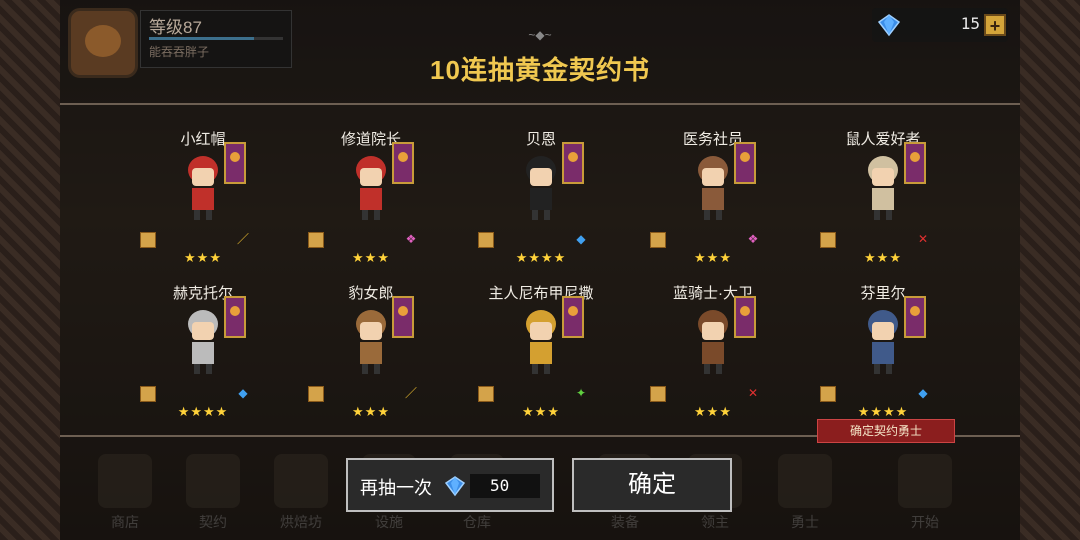 The height and width of the screenshot is (540, 1080). What do you see at coordinates (370, 139) in the screenshot?
I see `hero-name: 修道院长` at bounding box center [370, 139].